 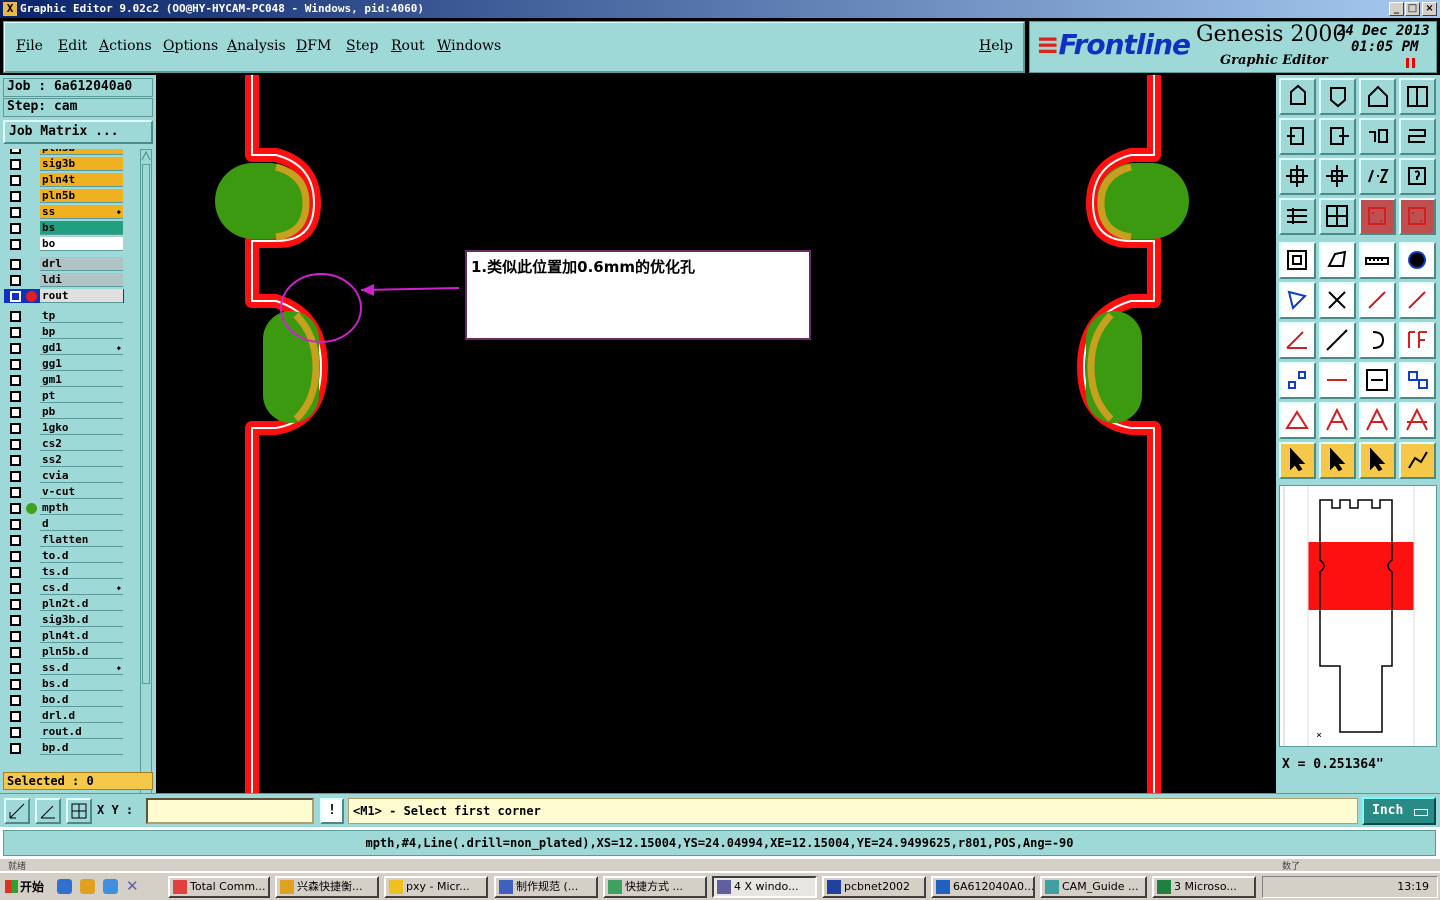 I want to click on layer-row-bo: bo, so click(x=64, y=244).